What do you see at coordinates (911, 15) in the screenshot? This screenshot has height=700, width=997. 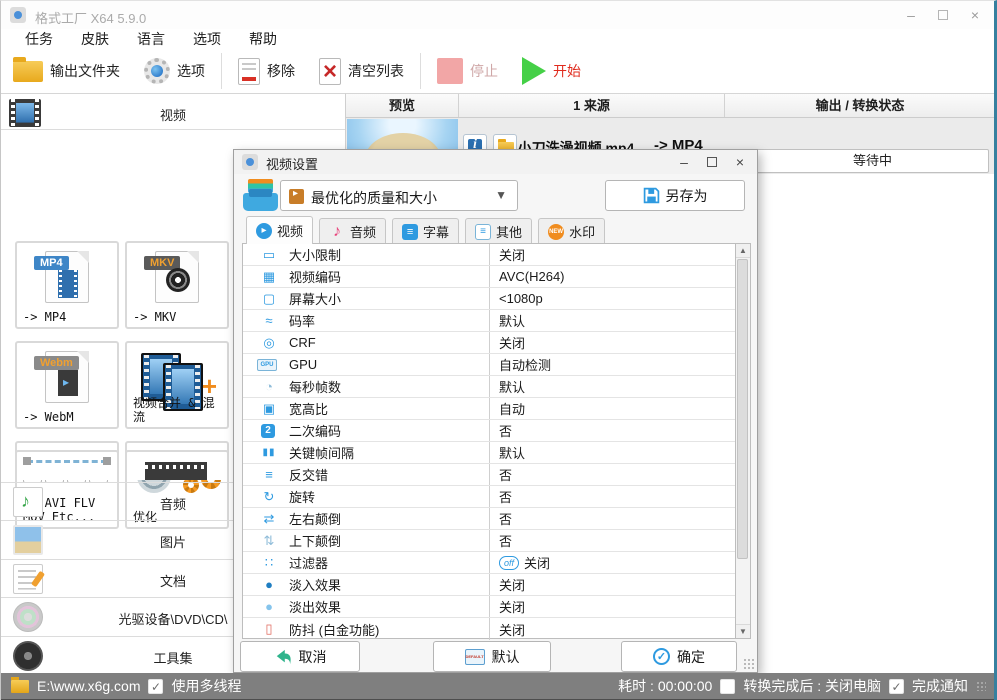 I see `minimize-button: –` at bounding box center [911, 15].